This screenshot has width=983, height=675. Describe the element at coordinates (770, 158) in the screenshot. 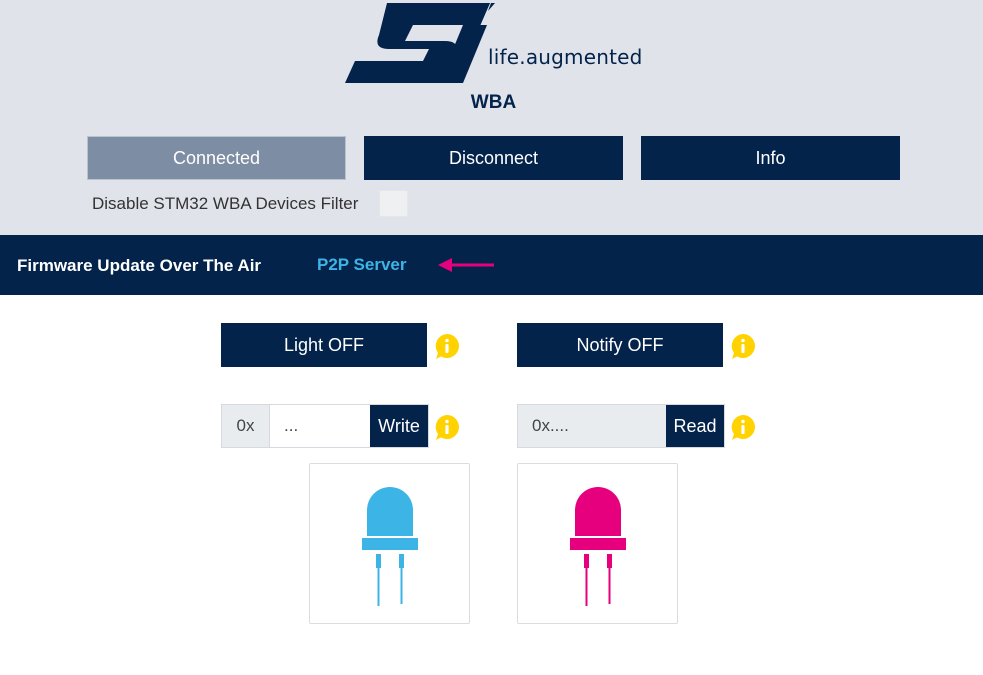

I see `info-button: Info` at that location.